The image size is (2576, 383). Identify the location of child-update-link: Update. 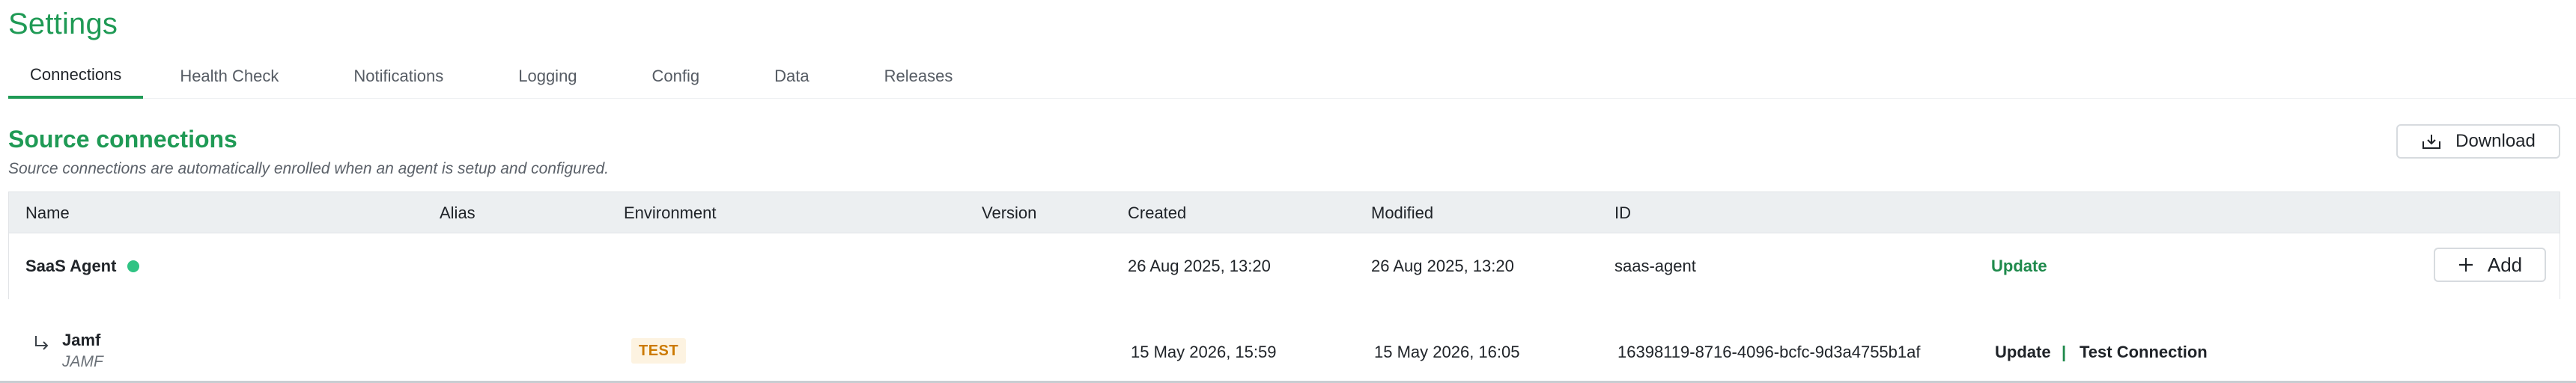
(2023, 352).